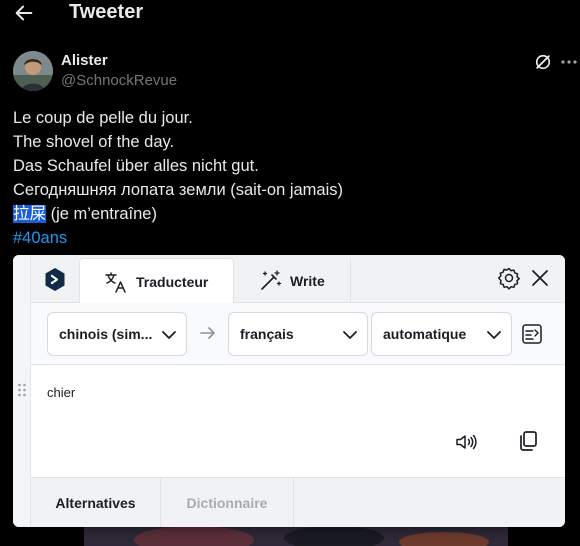 This screenshot has height=546, width=580. Describe the element at coordinates (84, 60) in the screenshot. I see `author-name: Alister` at that location.